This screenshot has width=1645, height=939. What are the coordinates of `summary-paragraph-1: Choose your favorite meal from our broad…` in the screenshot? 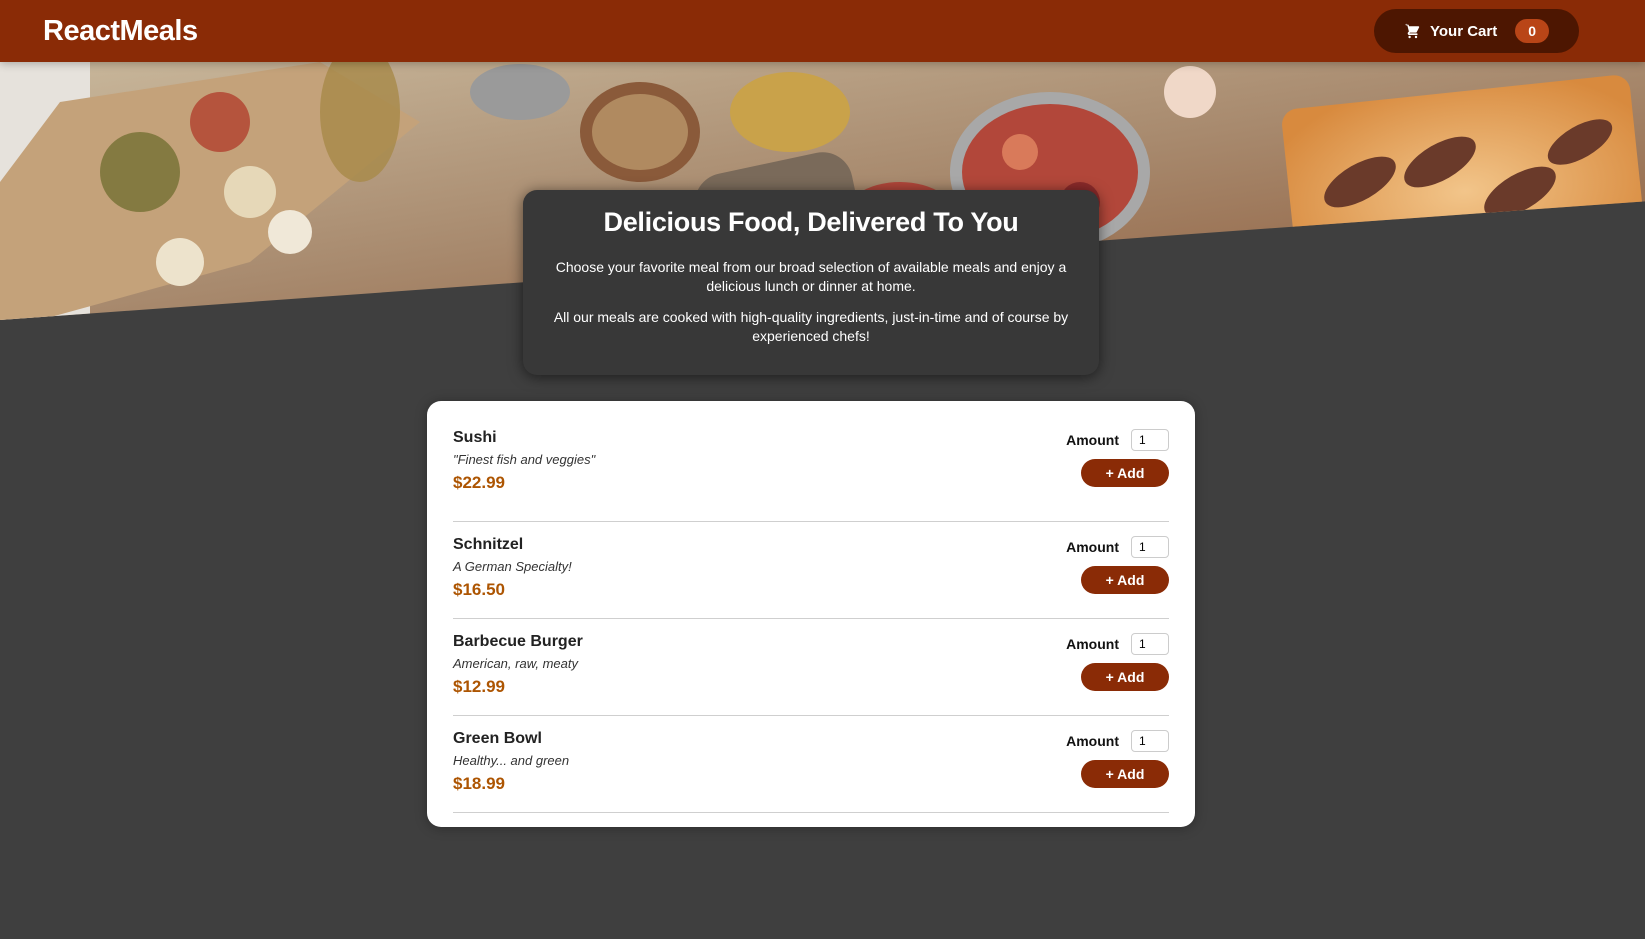 It's located at (811, 276).